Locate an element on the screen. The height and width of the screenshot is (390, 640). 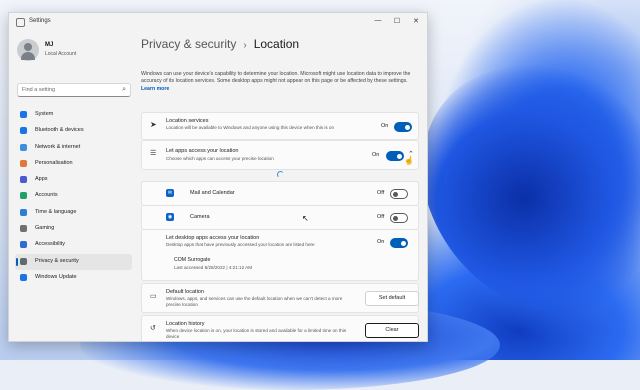
apps-access-title: Let apps access your location is located at coordinates (202, 151).